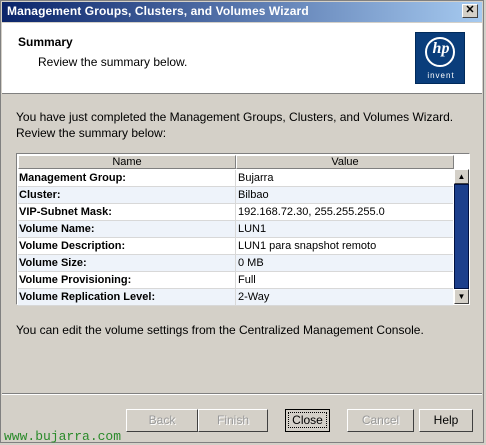 The image size is (486, 445). I want to click on row-value: 192.168.72.30, 255.255.255.0, so click(311, 212).